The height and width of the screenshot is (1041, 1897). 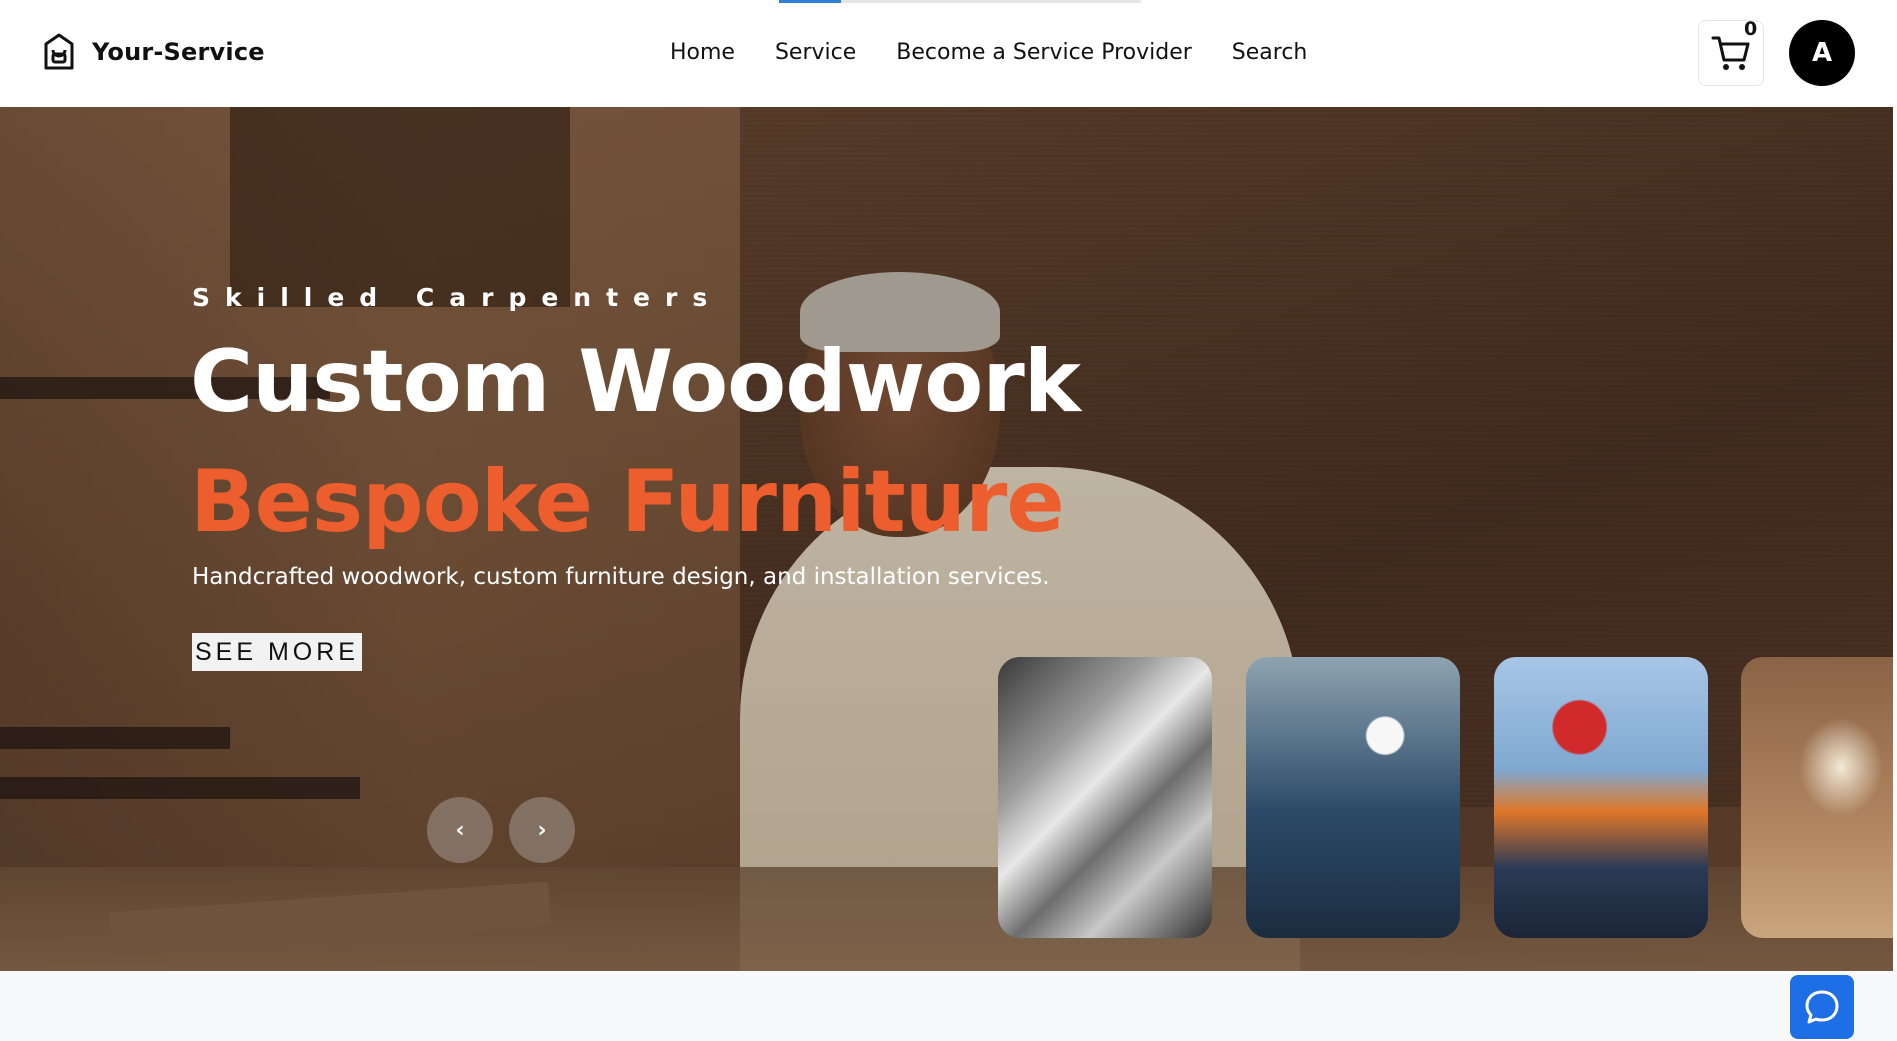 What do you see at coordinates (1270, 52) in the screenshot?
I see `nav-search: Search` at bounding box center [1270, 52].